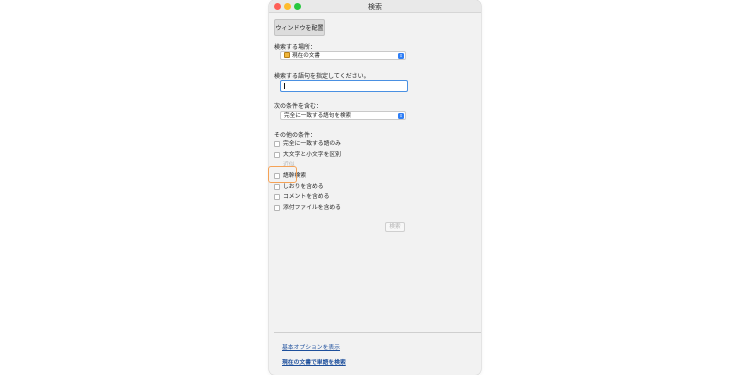 The image size is (750, 375). What do you see at coordinates (295, 135) in the screenshot?
I see `options-label: その他の条件：` at bounding box center [295, 135].